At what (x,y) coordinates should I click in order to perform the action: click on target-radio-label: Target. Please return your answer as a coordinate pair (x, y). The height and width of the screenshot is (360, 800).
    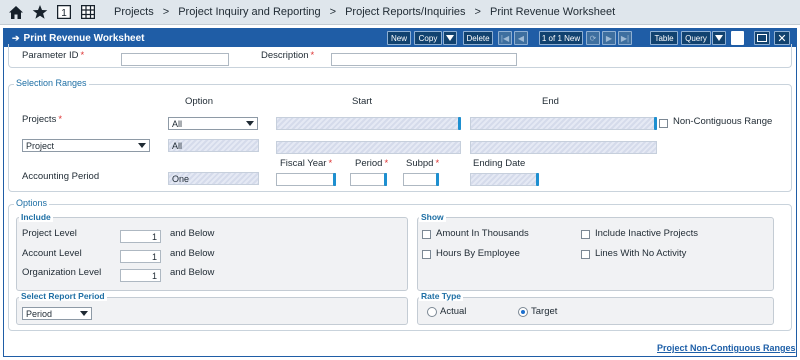
    Looking at the image, I should click on (544, 311).